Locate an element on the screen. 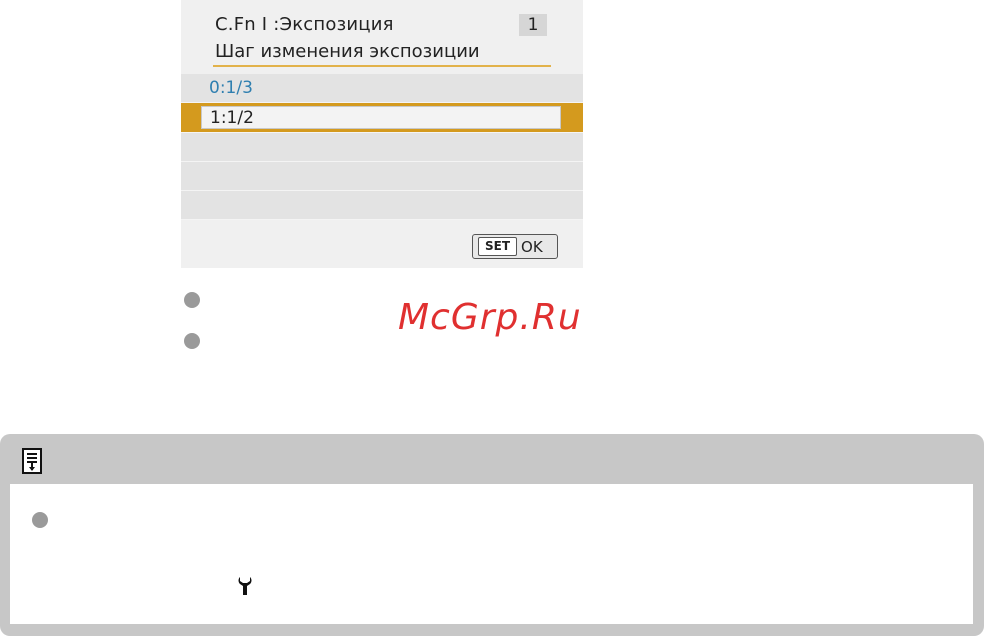  page-number-badge: 1 is located at coordinates (533, 25).